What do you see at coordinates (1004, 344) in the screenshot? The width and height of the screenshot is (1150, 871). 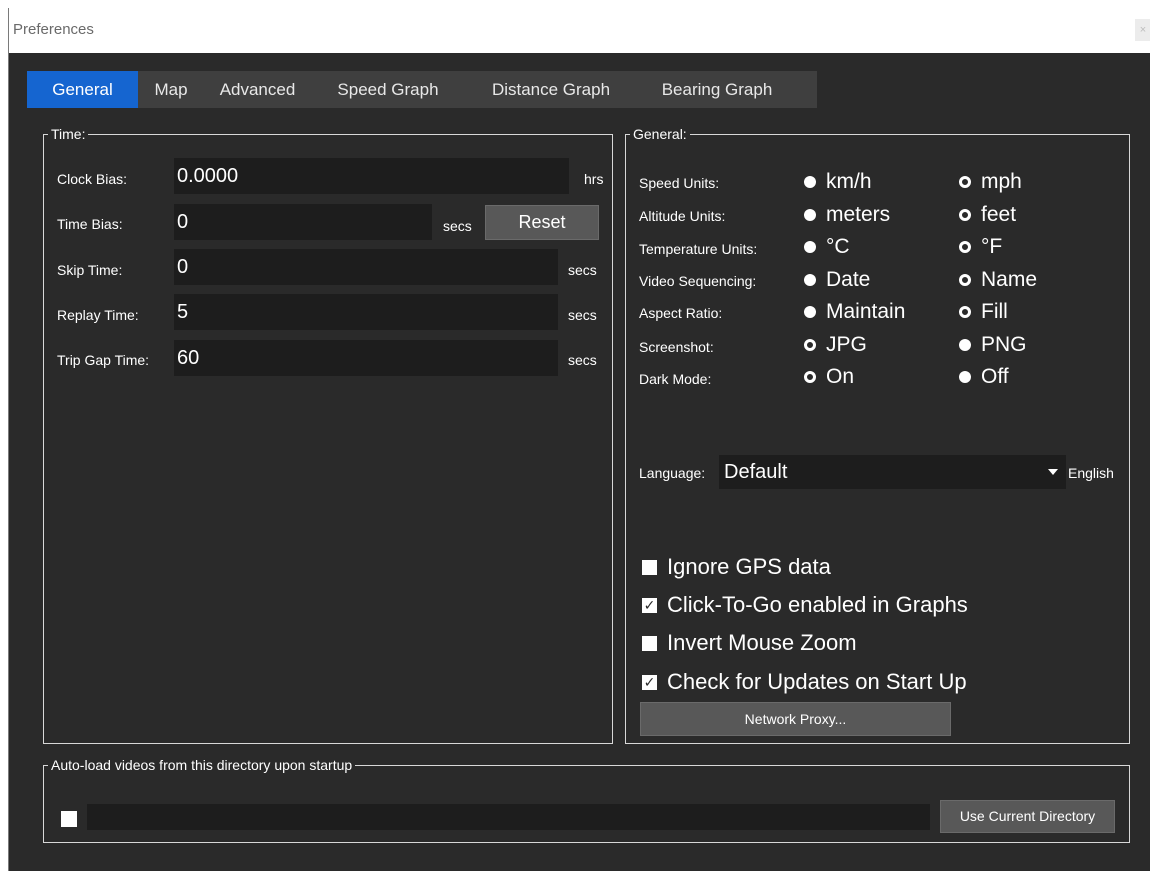 I see `radio-label: PNG` at bounding box center [1004, 344].